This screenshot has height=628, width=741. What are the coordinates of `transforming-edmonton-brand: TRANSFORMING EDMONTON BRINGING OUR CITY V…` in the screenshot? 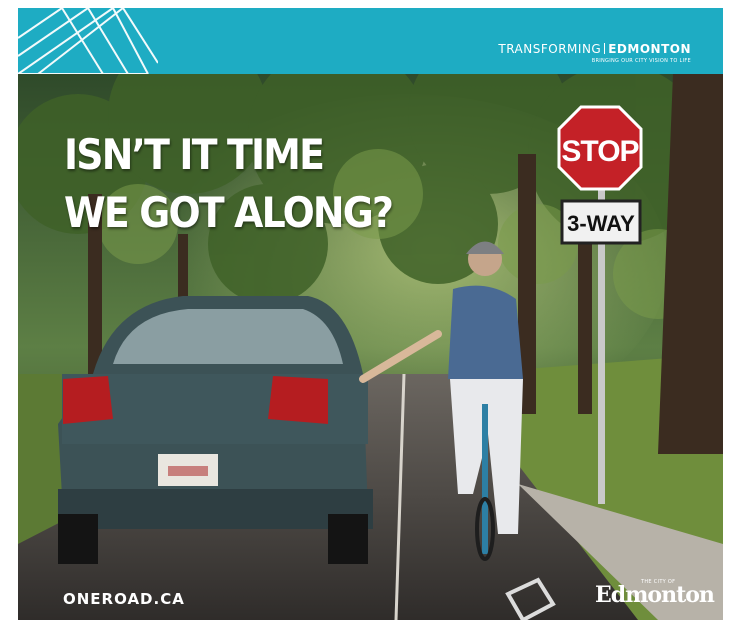 It's located at (594, 53).